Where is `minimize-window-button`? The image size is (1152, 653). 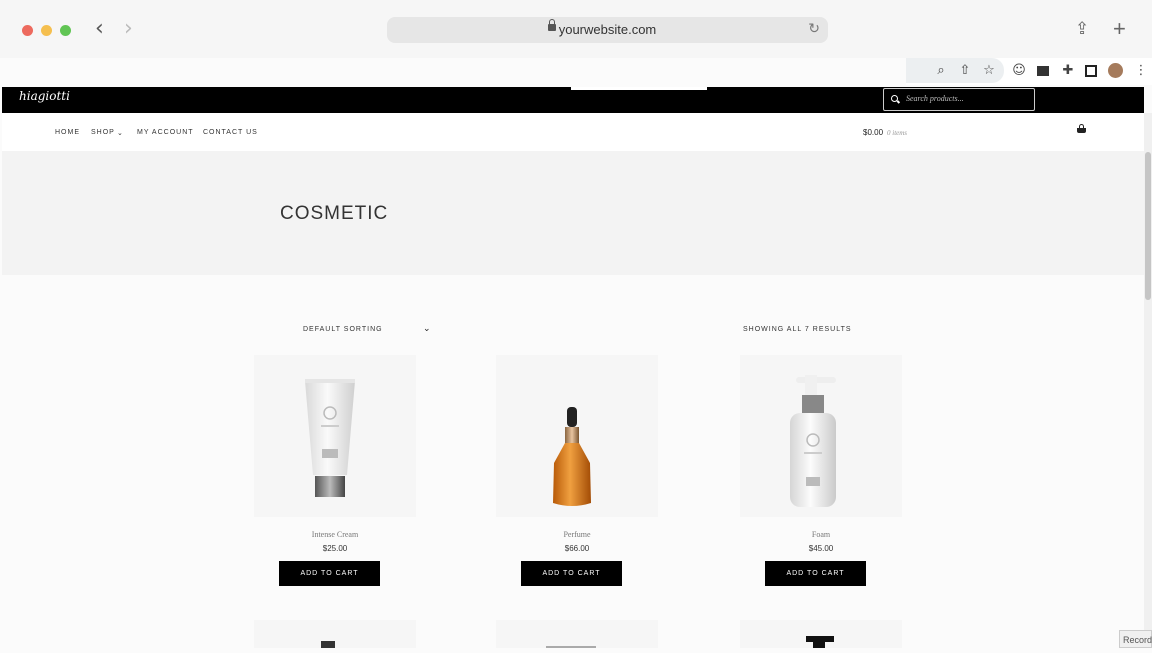
minimize-window-button is located at coordinates (46, 30).